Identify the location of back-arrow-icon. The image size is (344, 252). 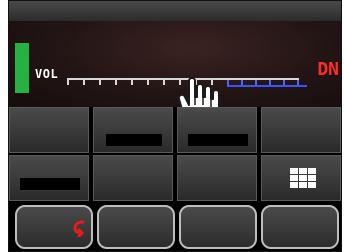
(79, 228).